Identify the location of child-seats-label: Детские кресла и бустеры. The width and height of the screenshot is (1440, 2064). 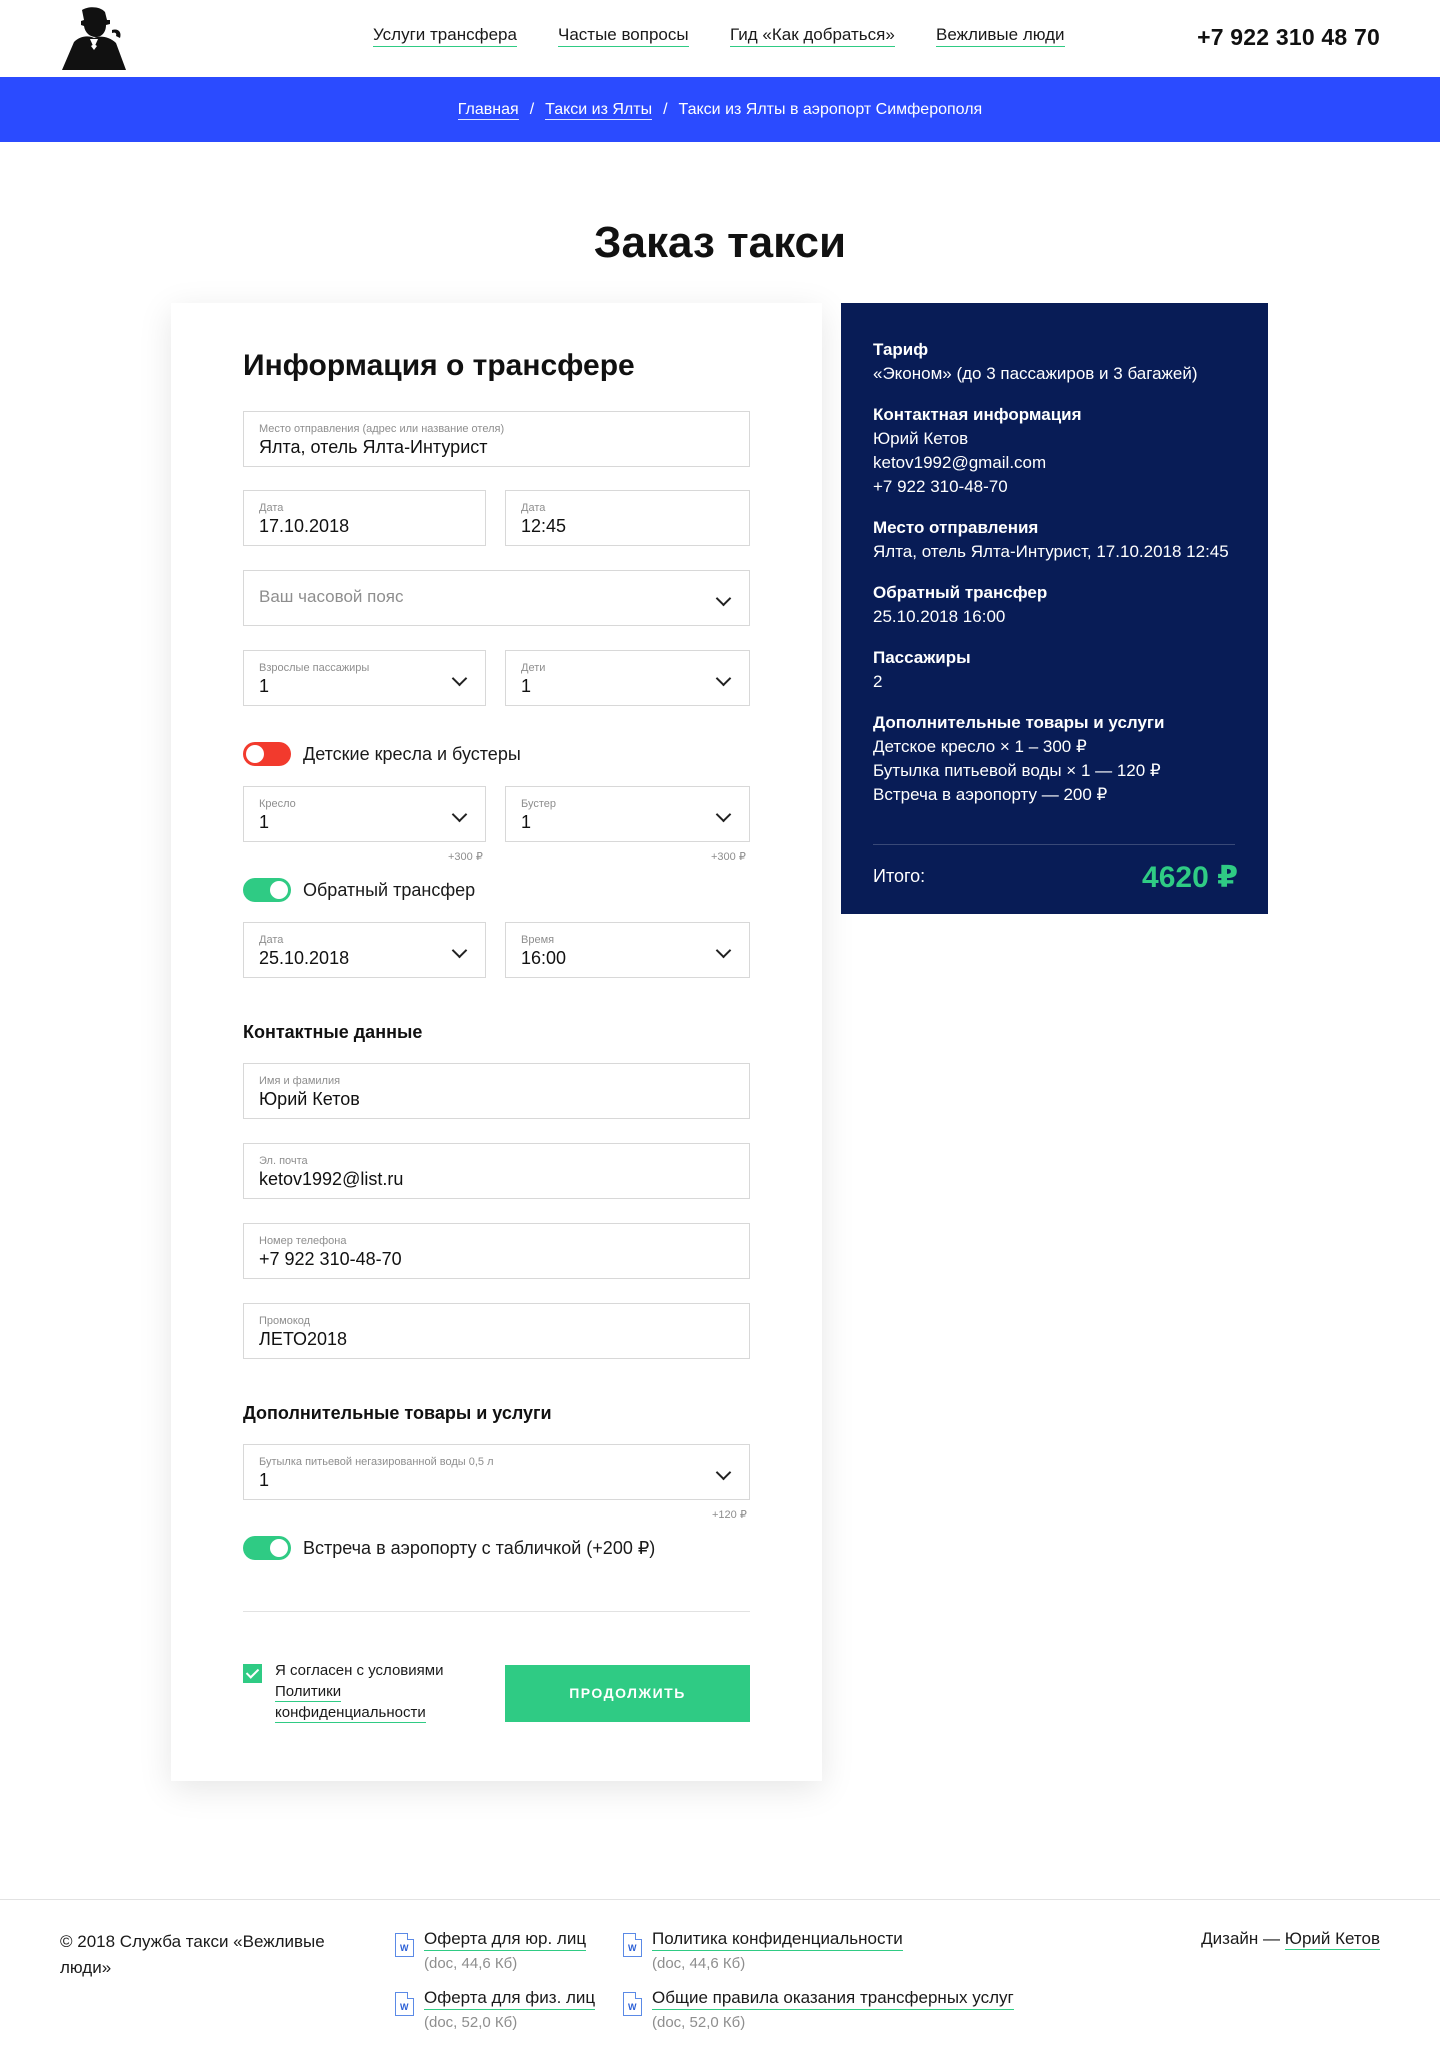
(412, 754).